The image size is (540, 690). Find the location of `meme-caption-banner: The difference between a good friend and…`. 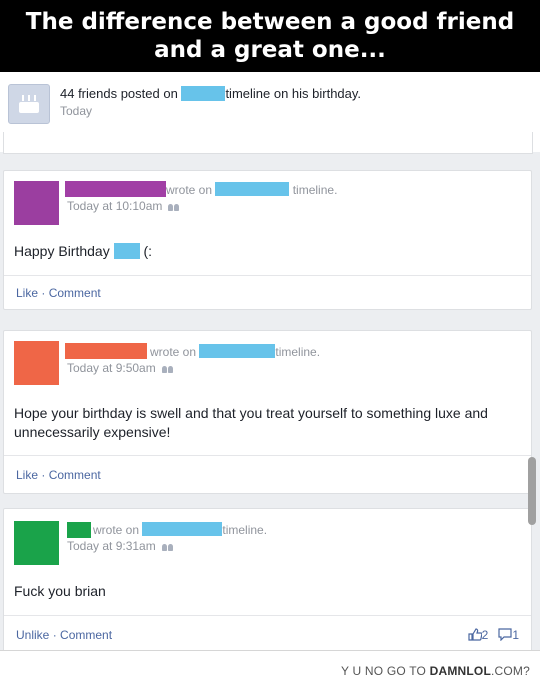

meme-caption-banner: The difference between a good friend and… is located at coordinates (270, 36).